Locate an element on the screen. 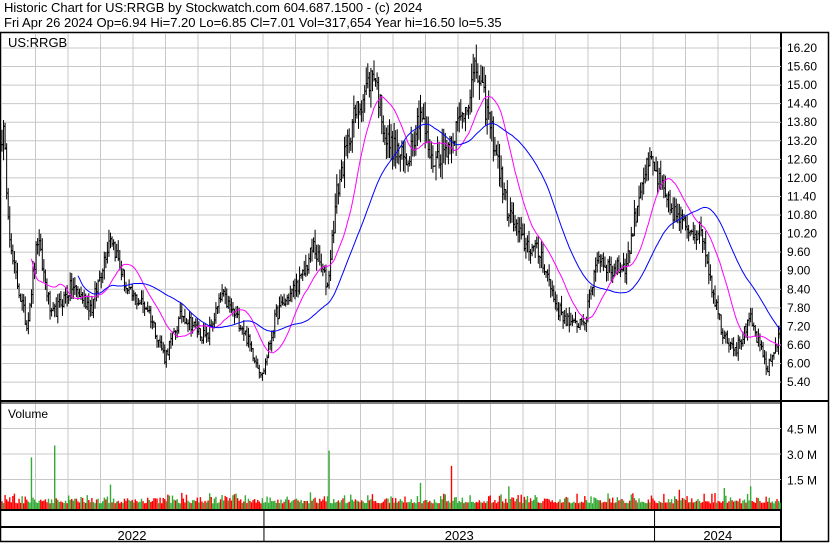  price-tick-label: 10.20 is located at coordinates (802, 234).